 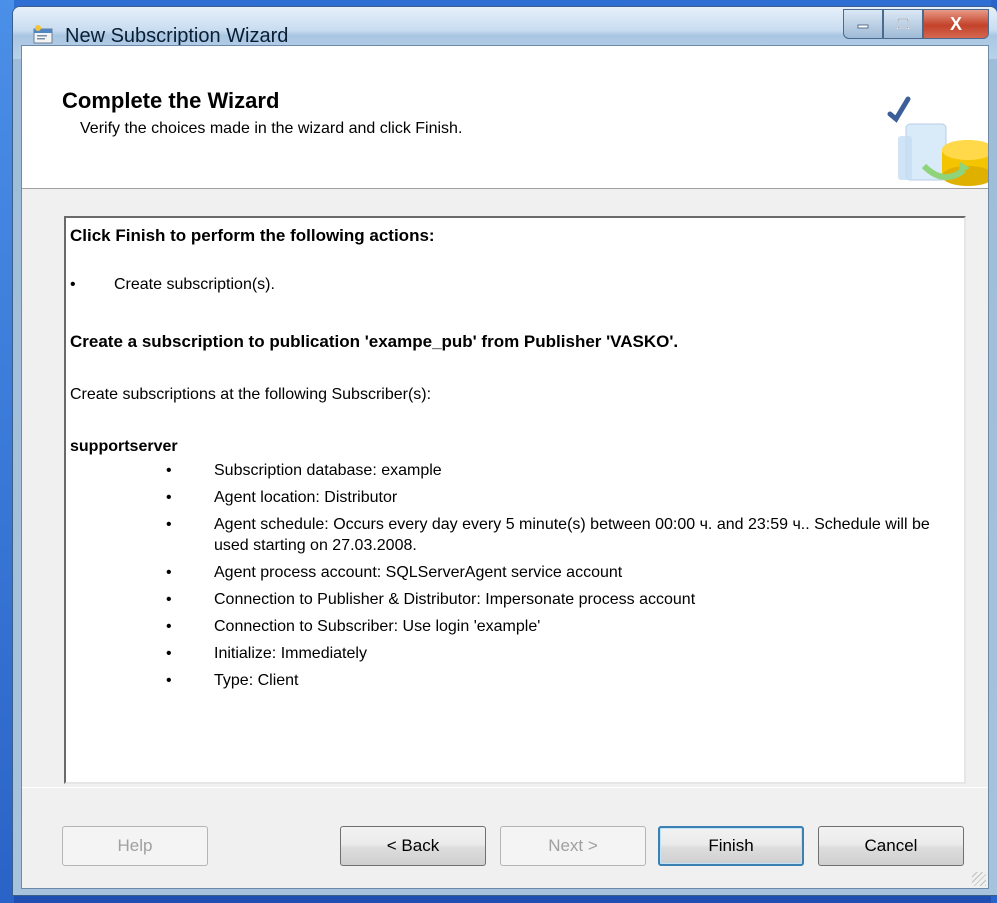 What do you see at coordinates (306, 497) in the screenshot?
I see `detail-text: Agent location: Distributor` at bounding box center [306, 497].